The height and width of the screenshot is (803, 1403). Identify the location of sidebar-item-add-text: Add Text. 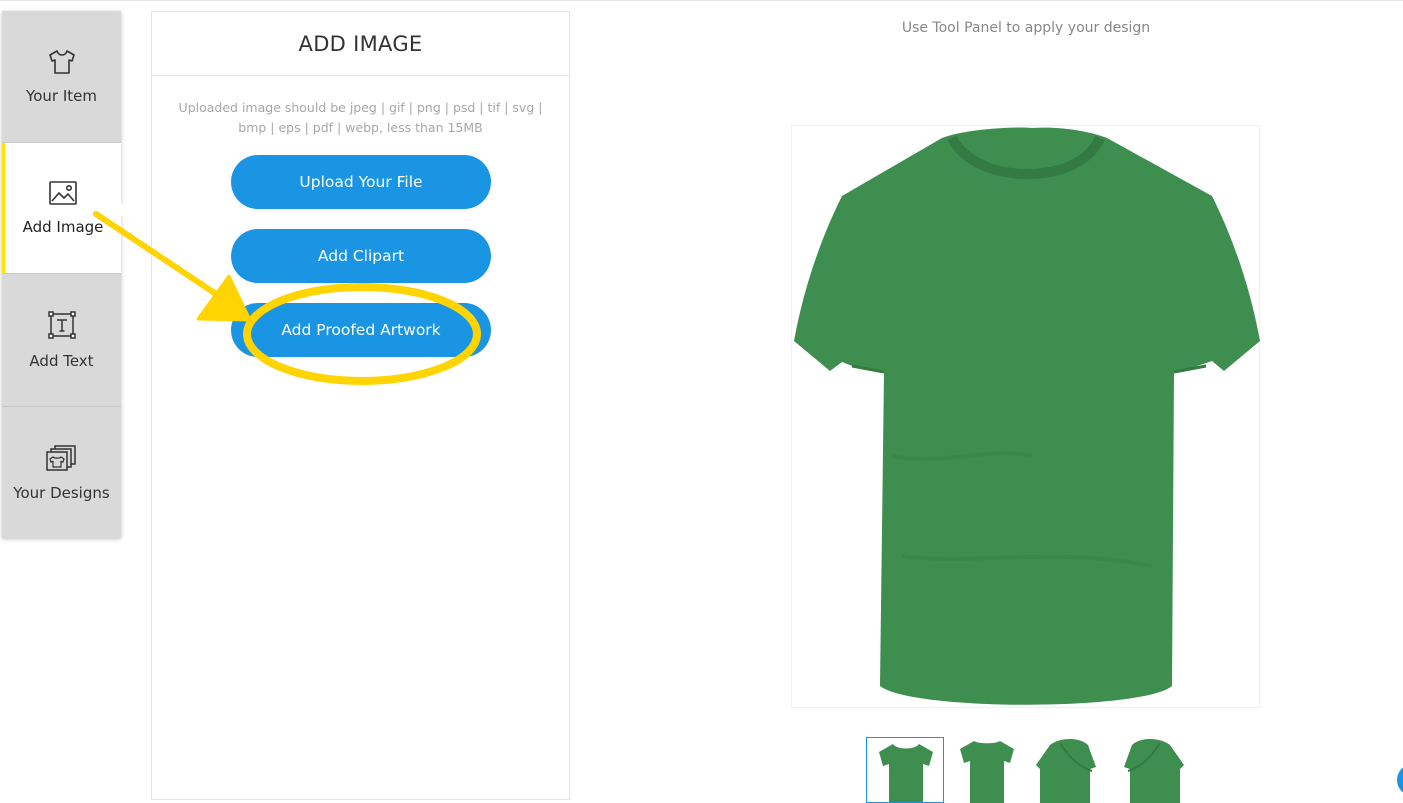
(61, 340).